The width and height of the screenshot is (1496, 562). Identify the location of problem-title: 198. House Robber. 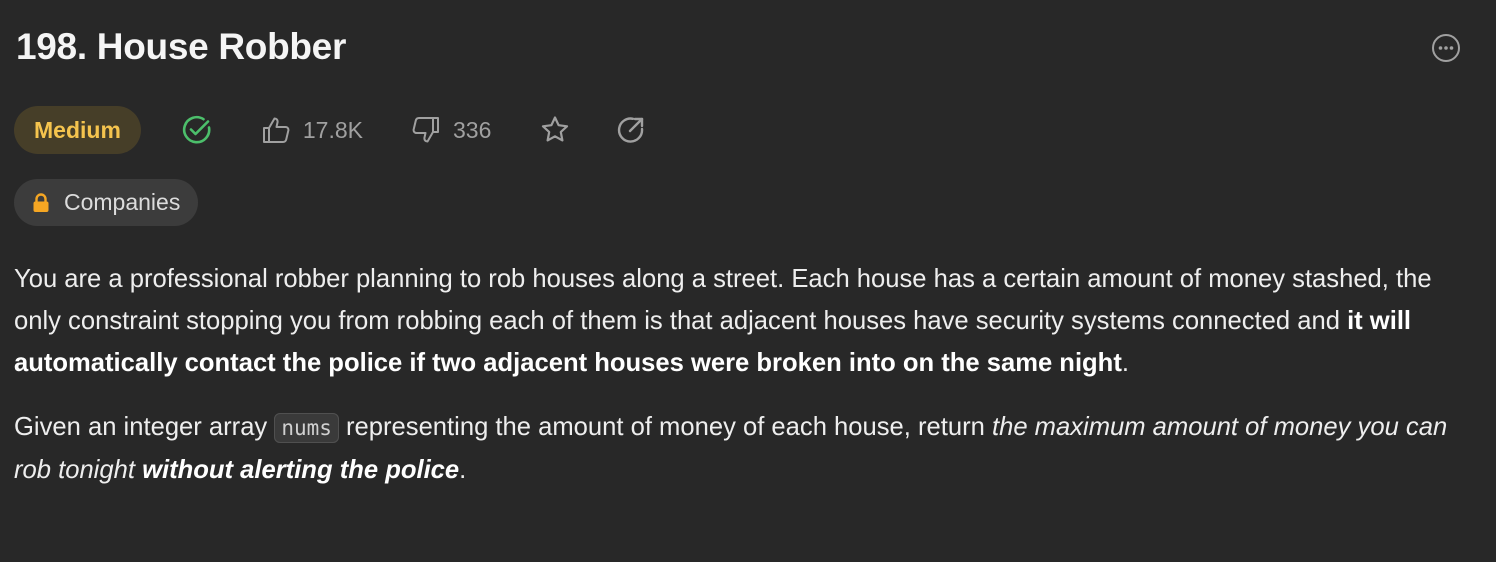
(181, 46).